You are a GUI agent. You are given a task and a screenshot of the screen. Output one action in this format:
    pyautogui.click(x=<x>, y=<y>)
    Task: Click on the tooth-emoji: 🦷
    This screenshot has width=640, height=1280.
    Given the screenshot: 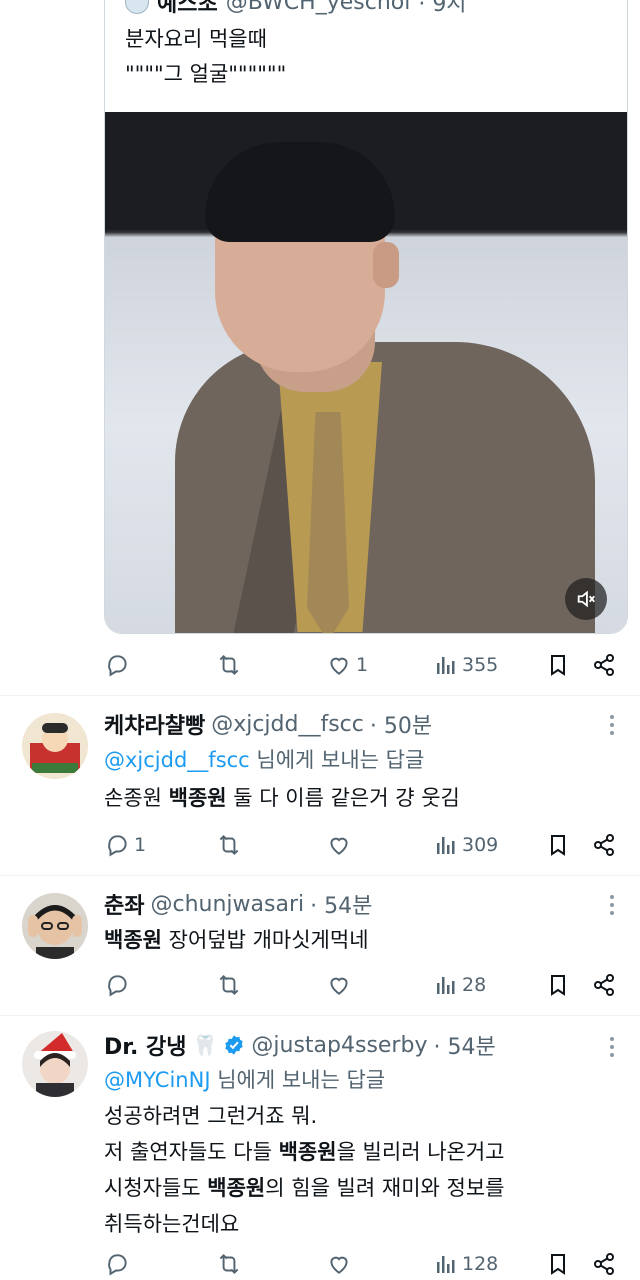 What is the action you would take?
    pyautogui.click(x=205, y=1045)
    